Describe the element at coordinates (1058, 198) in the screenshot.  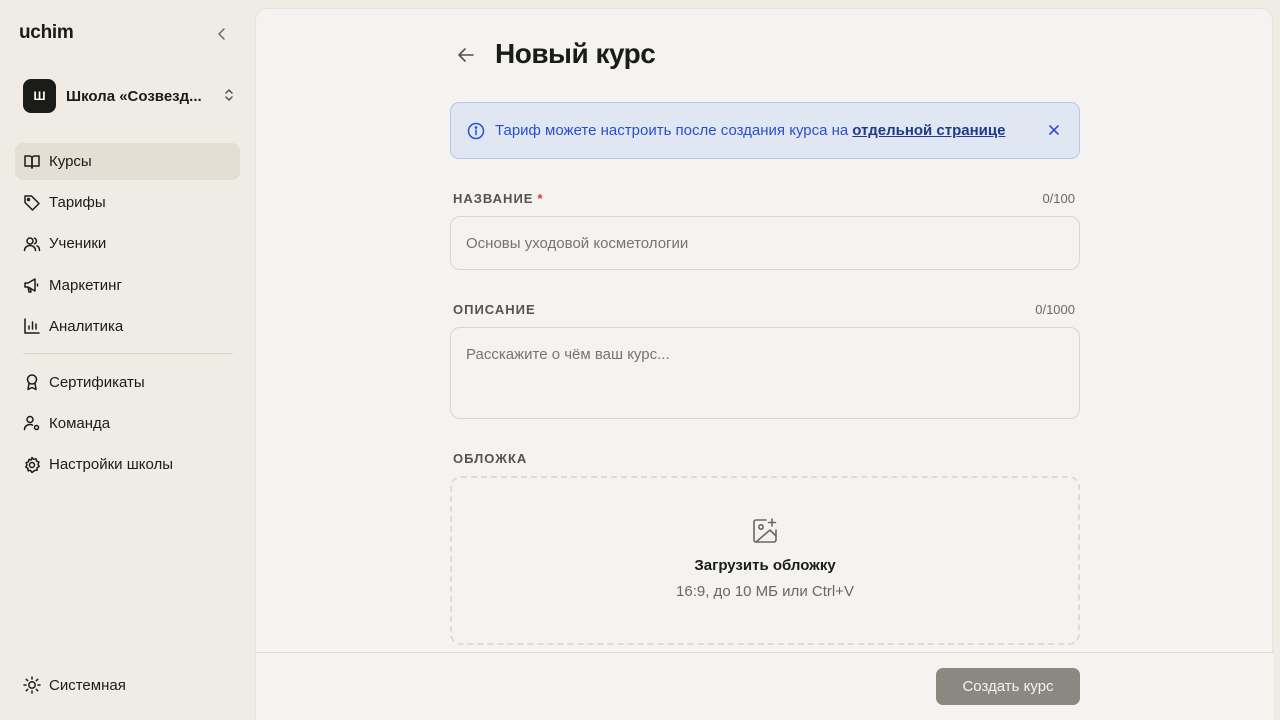
I see `name-counter: 0/100` at that location.